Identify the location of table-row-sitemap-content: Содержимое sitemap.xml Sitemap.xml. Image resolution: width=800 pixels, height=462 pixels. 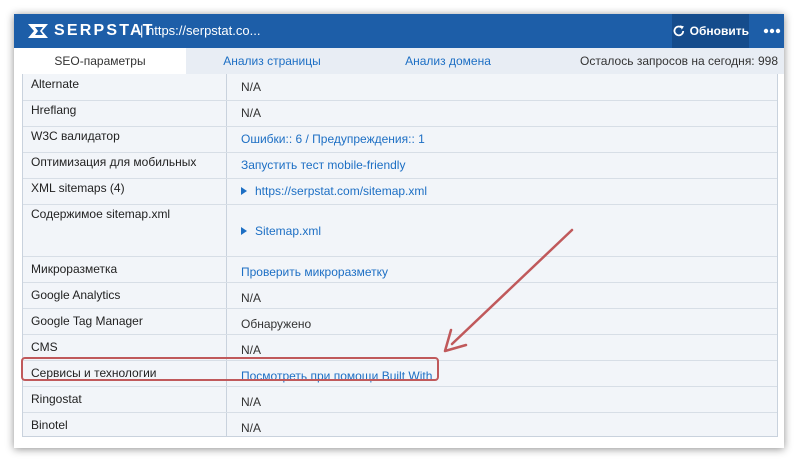
(400, 230).